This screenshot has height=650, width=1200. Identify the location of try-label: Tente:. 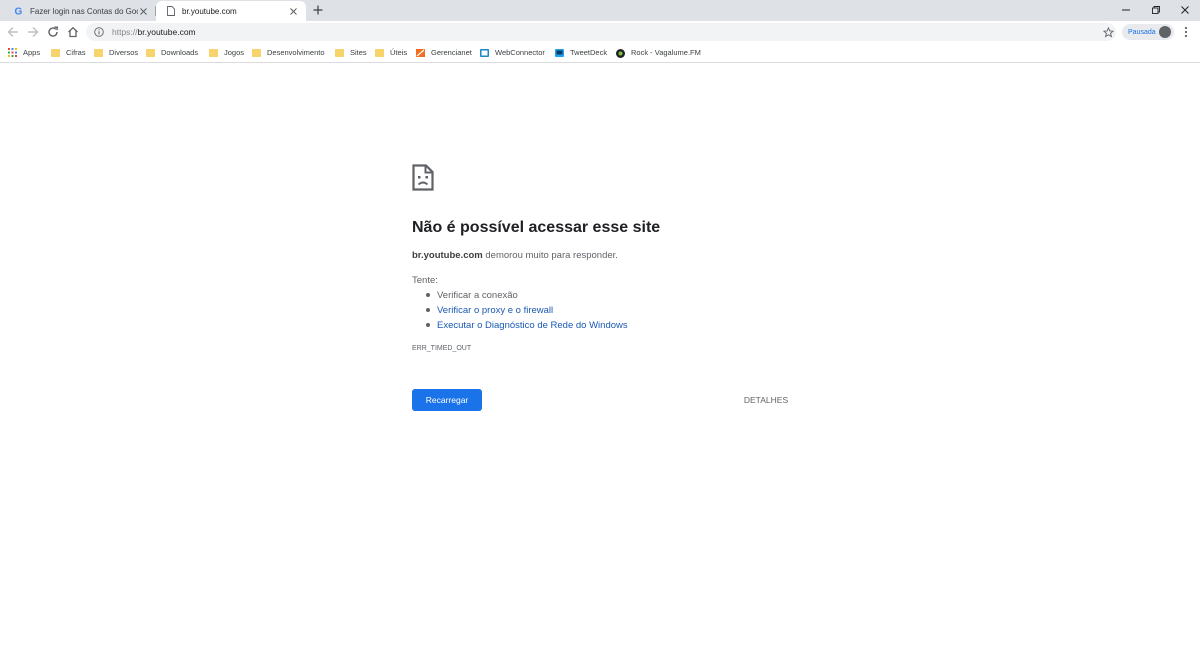
(425, 280).